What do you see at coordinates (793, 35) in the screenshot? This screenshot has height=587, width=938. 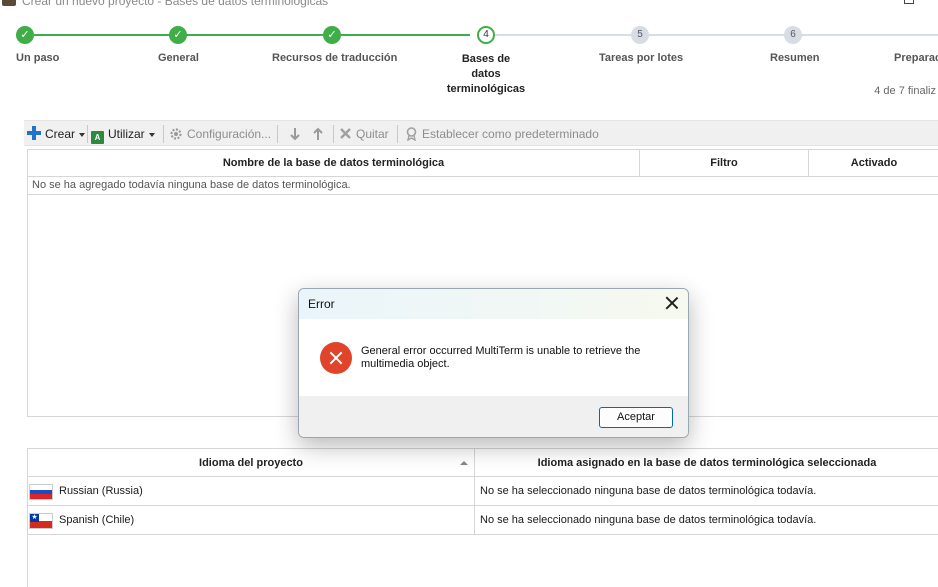 I see `step-6-circle: 6` at bounding box center [793, 35].